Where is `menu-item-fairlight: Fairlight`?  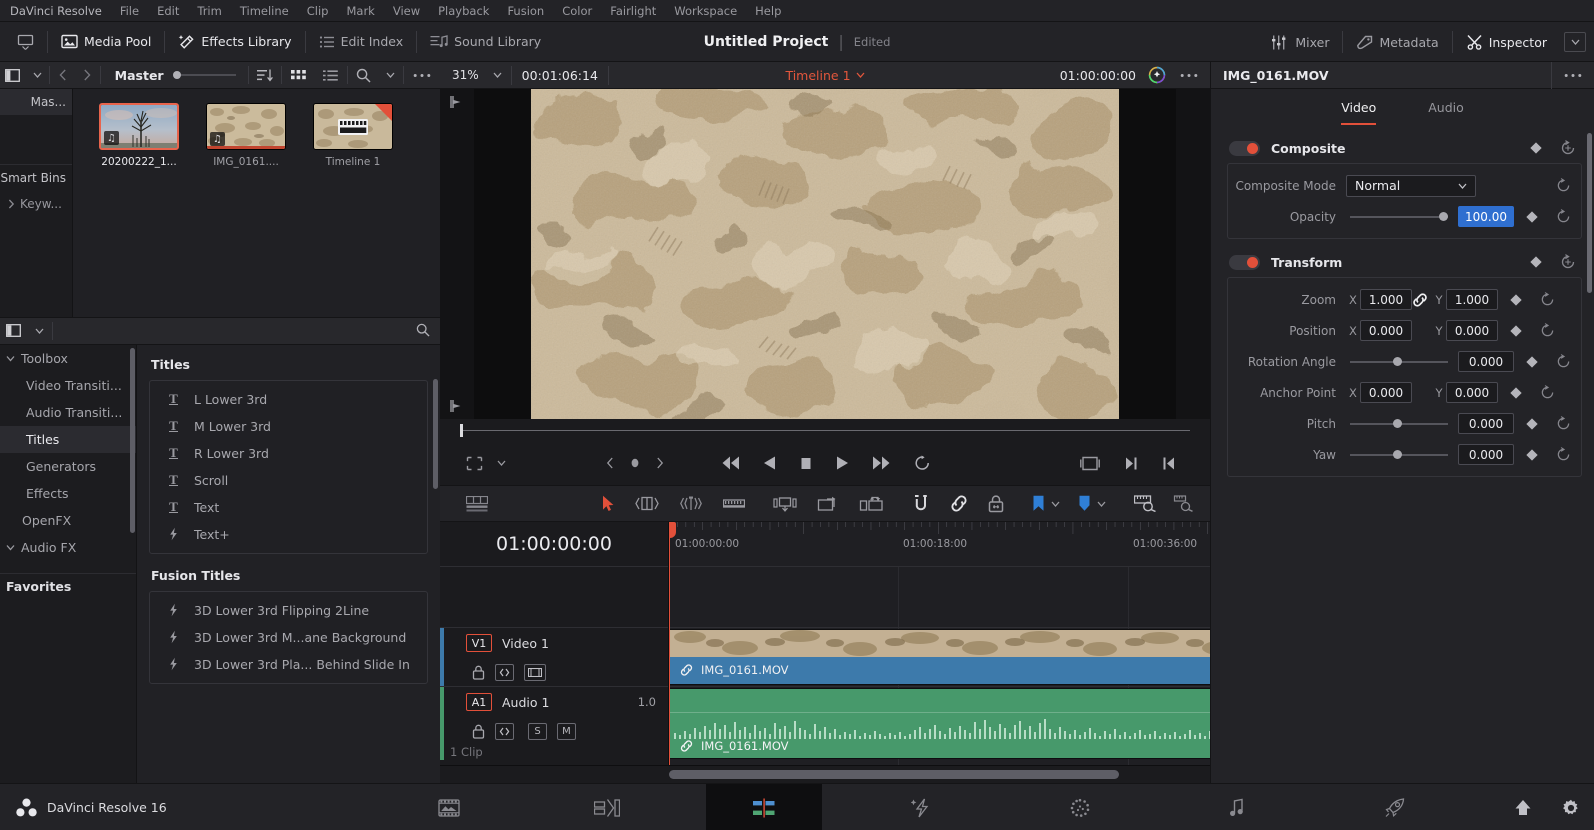 menu-item-fairlight: Fairlight is located at coordinates (633, 11).